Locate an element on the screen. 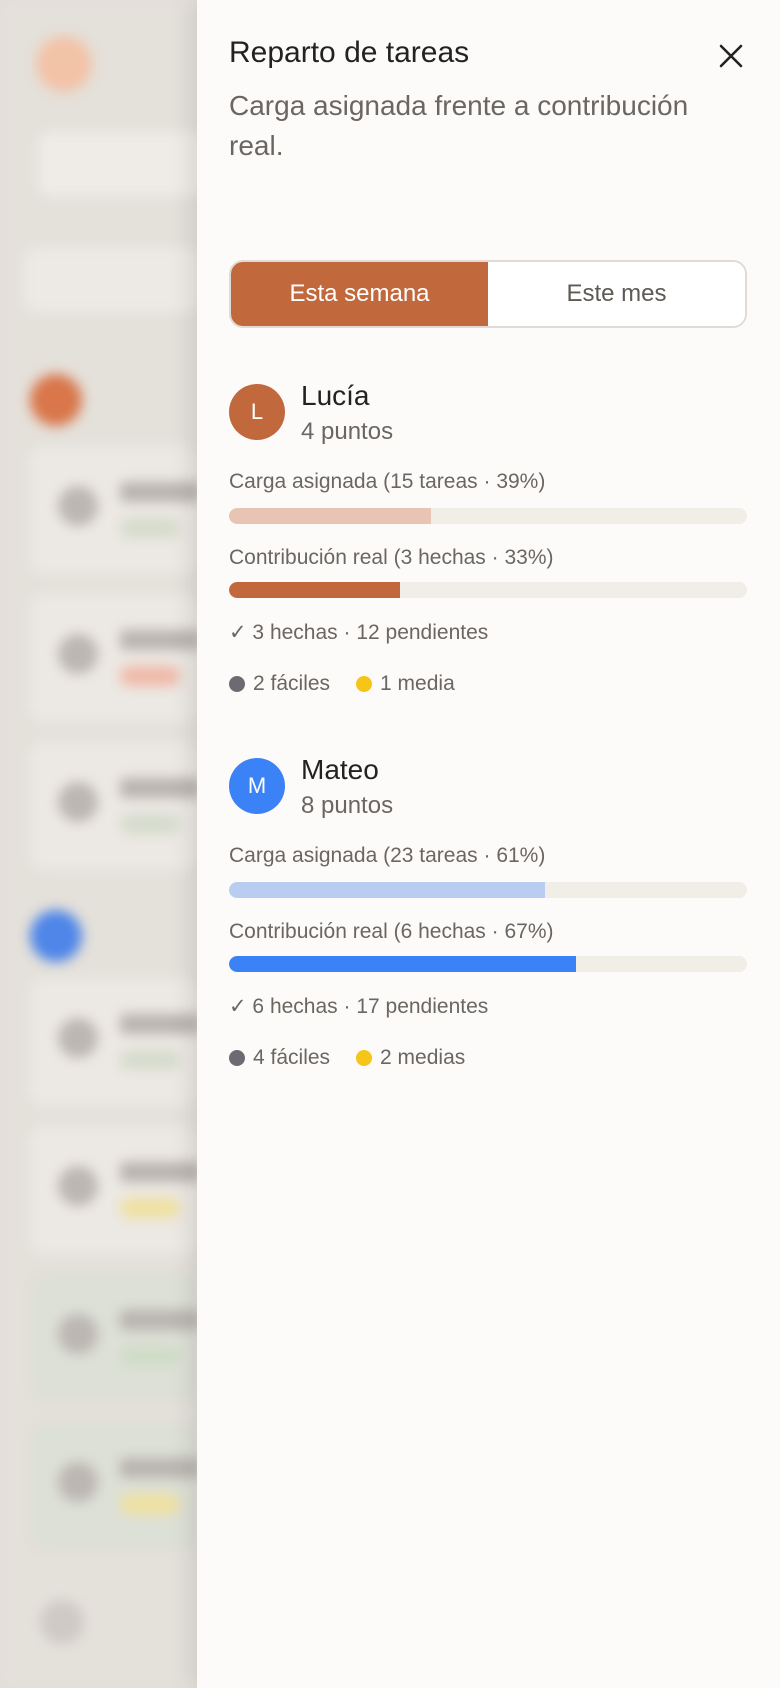 This screenshot has width=780, height=1688. difficulty-label: 2 medias is located at coordinates (423, 1057).